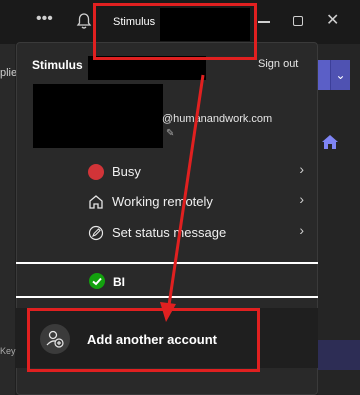 Image resolution: width=360 pixels, height=395 pixels. Describe the element at coordinates (339, 355) in the screenshot. I see `background-bottom-bar` at that location.